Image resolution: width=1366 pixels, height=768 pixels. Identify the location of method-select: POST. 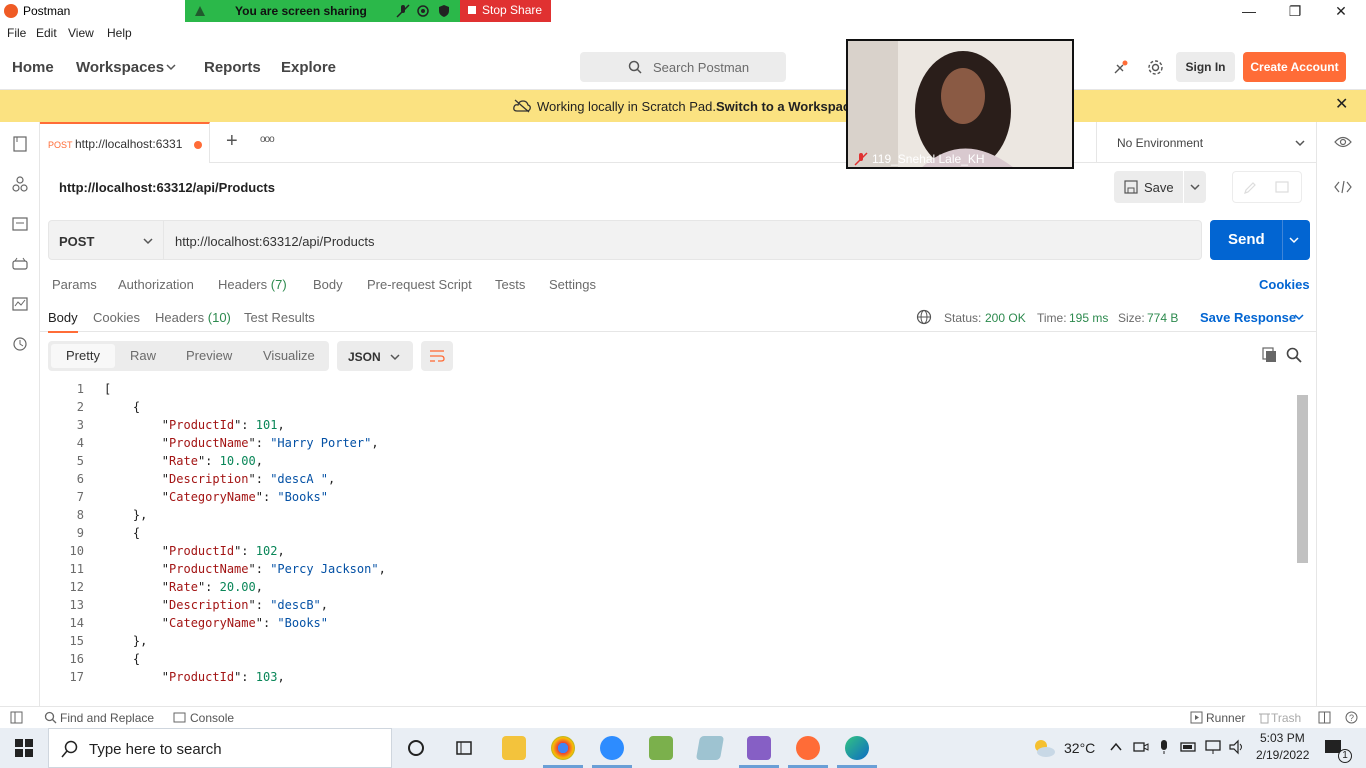
(106, 240).